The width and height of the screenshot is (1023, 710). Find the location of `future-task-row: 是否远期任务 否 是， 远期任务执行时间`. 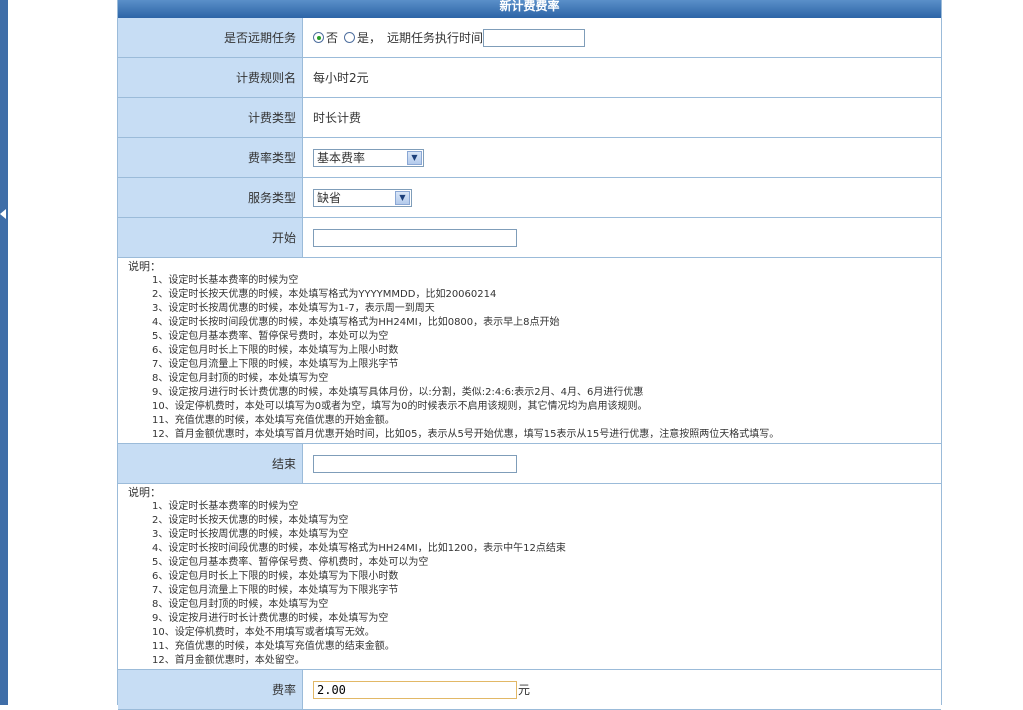

future-task-row: 是否远期任务 否 是， 远期任务执行时间 is located at coordinates (529, 38).